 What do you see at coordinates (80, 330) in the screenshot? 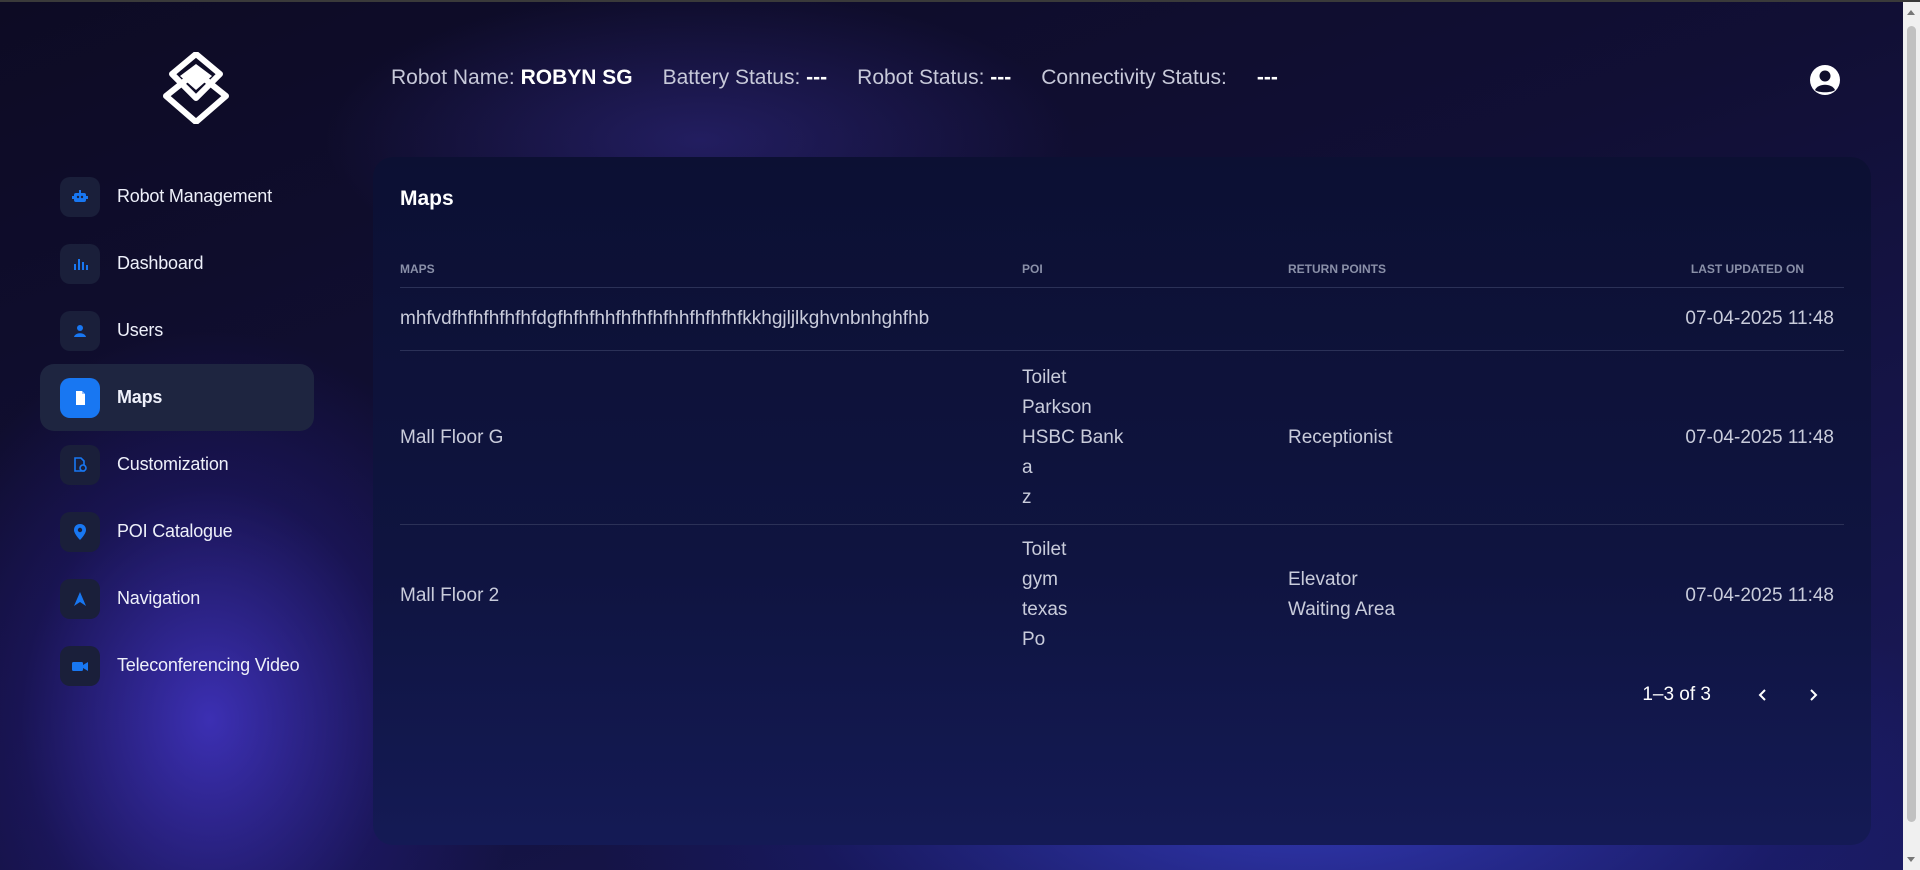
I see `user-icon` at bounding box center [80, 330].